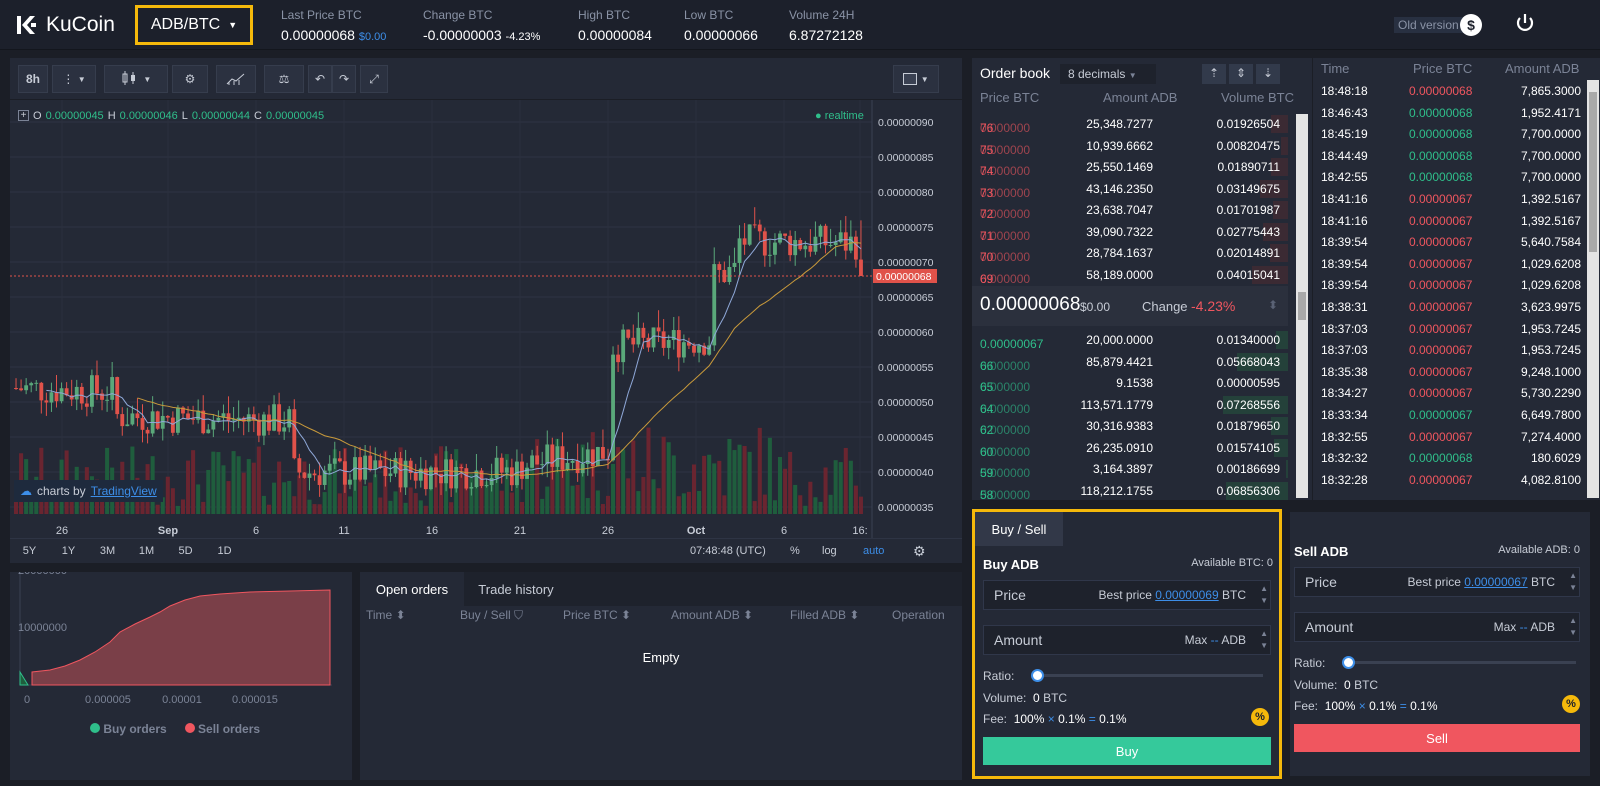 This screenshot has width=1600, height=786. What do you see at coordinates (516, 589) in the screenshot?
I see `tab-trade-history: Trade history` at bounding box center [516, 589].